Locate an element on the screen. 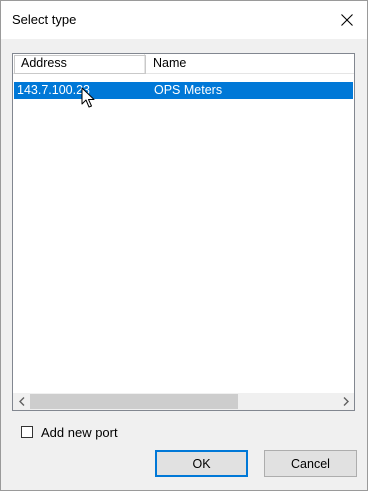 This screenshot has width=368, height=491. scroll-left-button is located at coordinates (21, 401).